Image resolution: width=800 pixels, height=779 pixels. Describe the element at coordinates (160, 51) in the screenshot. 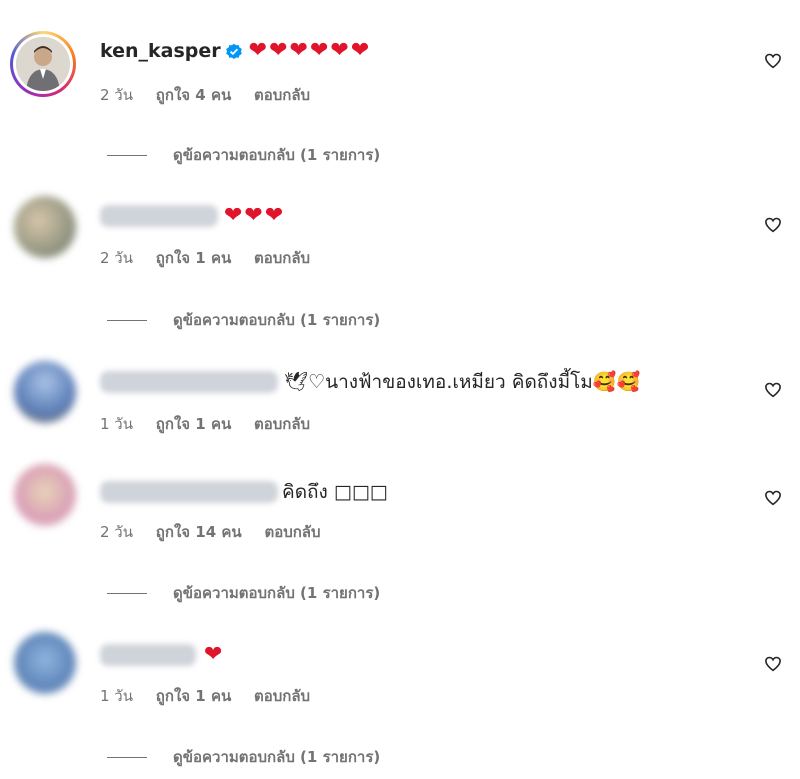

I see `username: ken_kasper` at that location.